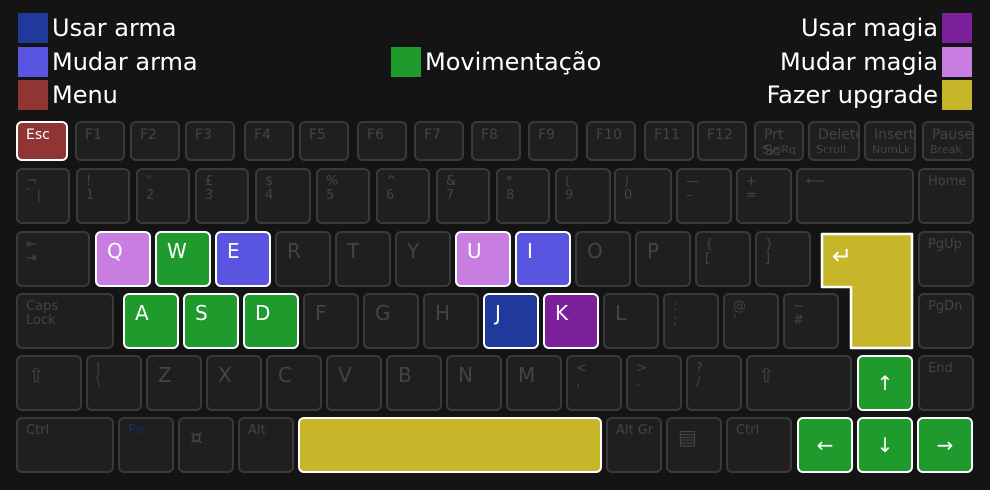  I want to click on key-k-fn: Fn, so click(146, 445).